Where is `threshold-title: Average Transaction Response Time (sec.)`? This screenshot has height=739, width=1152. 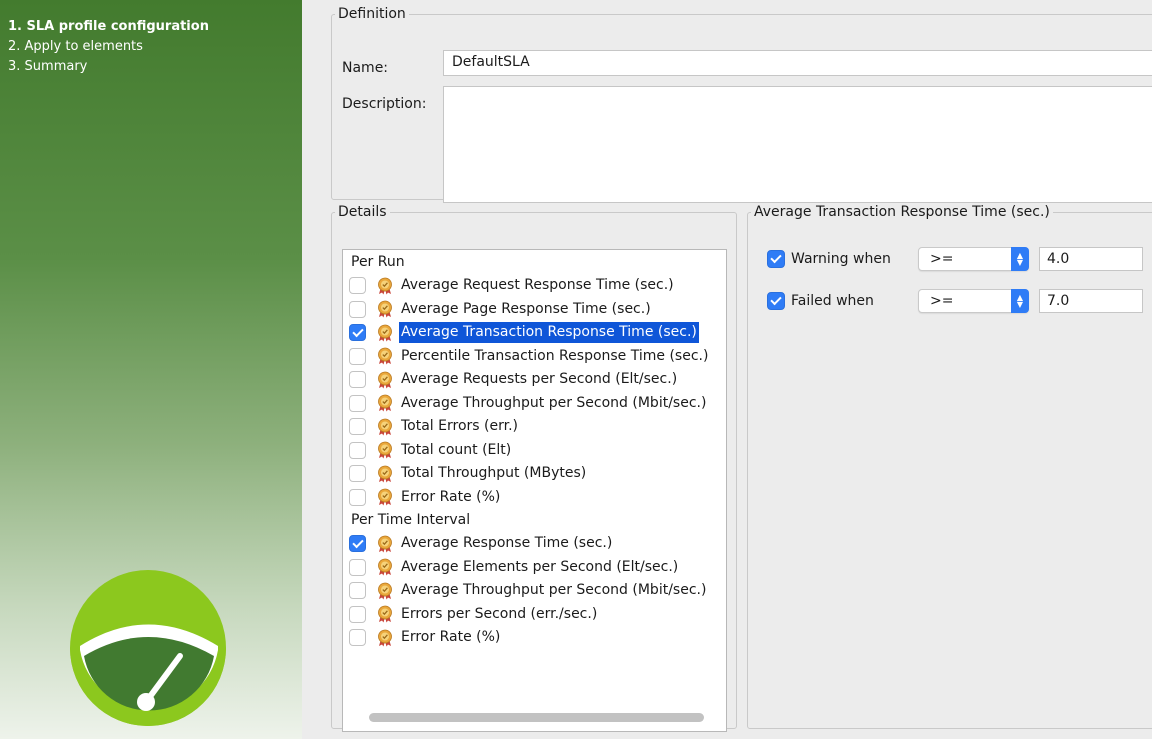
threshold-title: Average Transaction Response Time (sec.) is located at coordinates (902, 212).